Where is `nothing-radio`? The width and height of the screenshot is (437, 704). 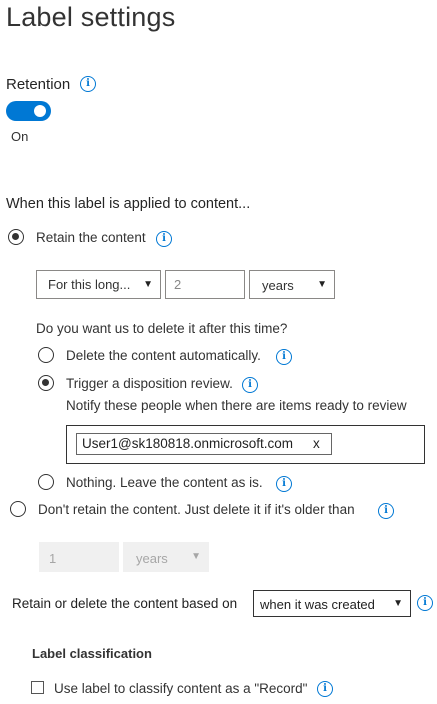 nothing-radio is located at coordinates (46, 482).